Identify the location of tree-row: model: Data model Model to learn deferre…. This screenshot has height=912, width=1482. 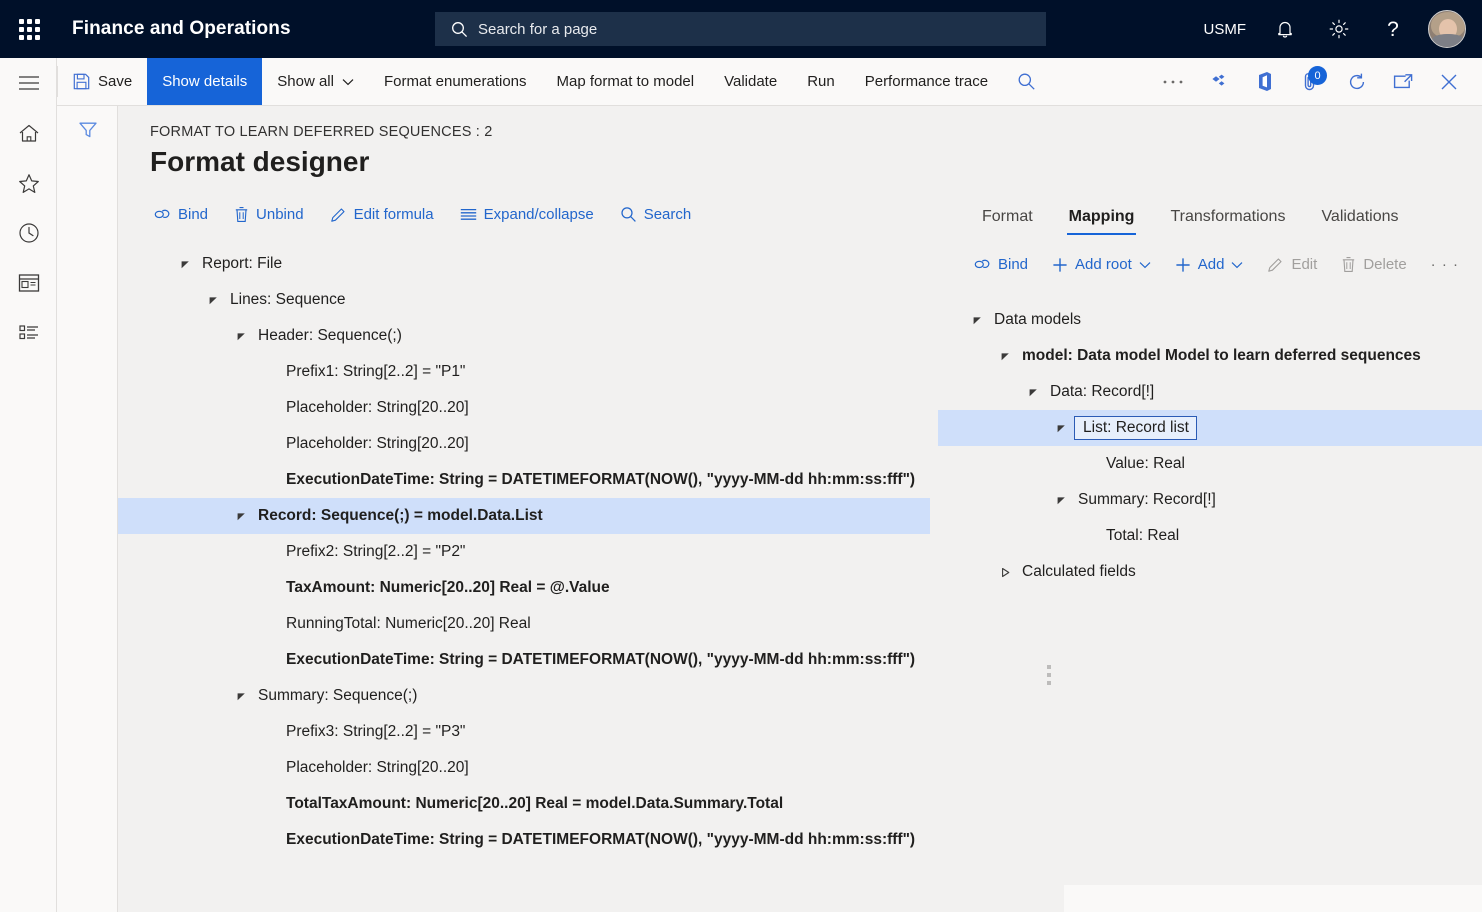
(1210, 356).